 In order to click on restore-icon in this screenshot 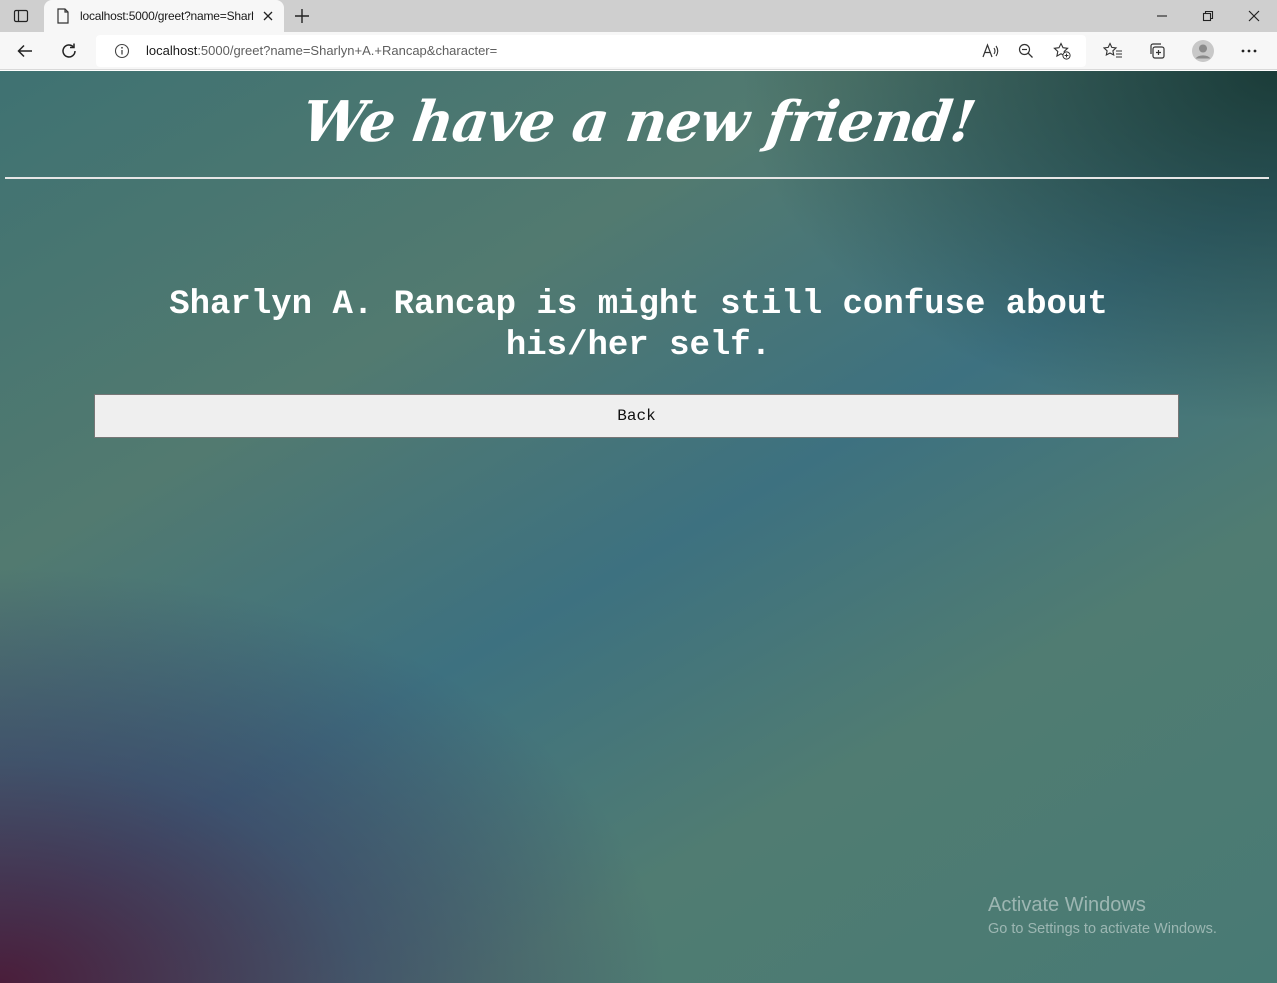, I will do `click(1208, 16)`.